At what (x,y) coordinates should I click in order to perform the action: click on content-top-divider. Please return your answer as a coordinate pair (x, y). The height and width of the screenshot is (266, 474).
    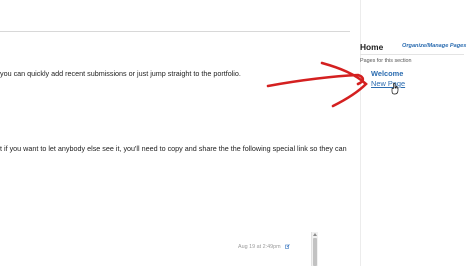
    Looking at the image, I should click on (175, 31).